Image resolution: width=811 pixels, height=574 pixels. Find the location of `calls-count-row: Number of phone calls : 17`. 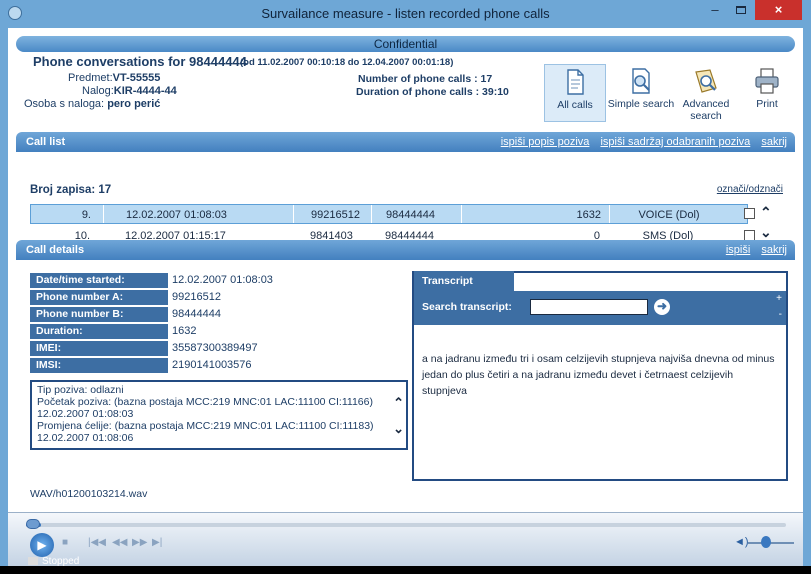

calls-count-row: Number of phone calls : 17 is located at coordinates (425, 79).